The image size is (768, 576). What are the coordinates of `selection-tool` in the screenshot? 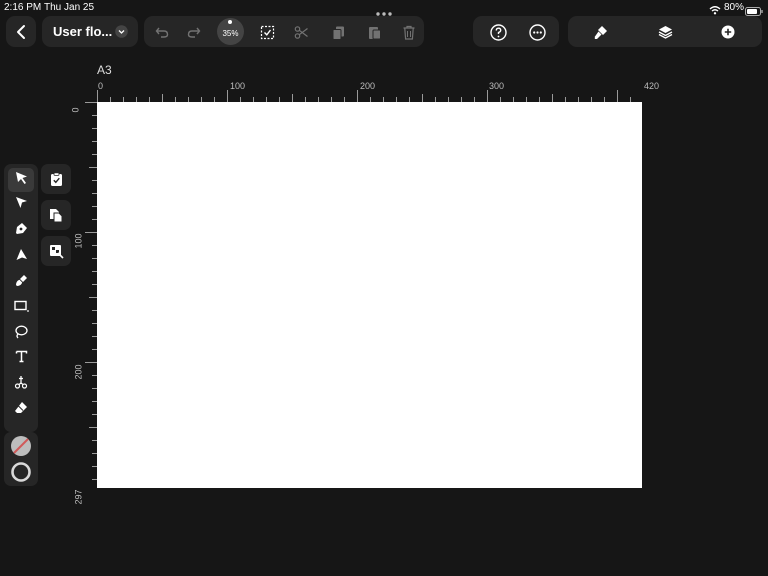 It's located at (21, 180).